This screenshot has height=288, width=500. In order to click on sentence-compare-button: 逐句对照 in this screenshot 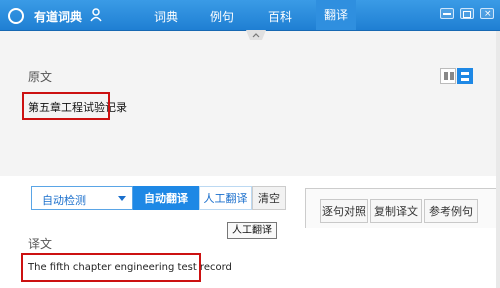, I will do `click(344, 211)`.